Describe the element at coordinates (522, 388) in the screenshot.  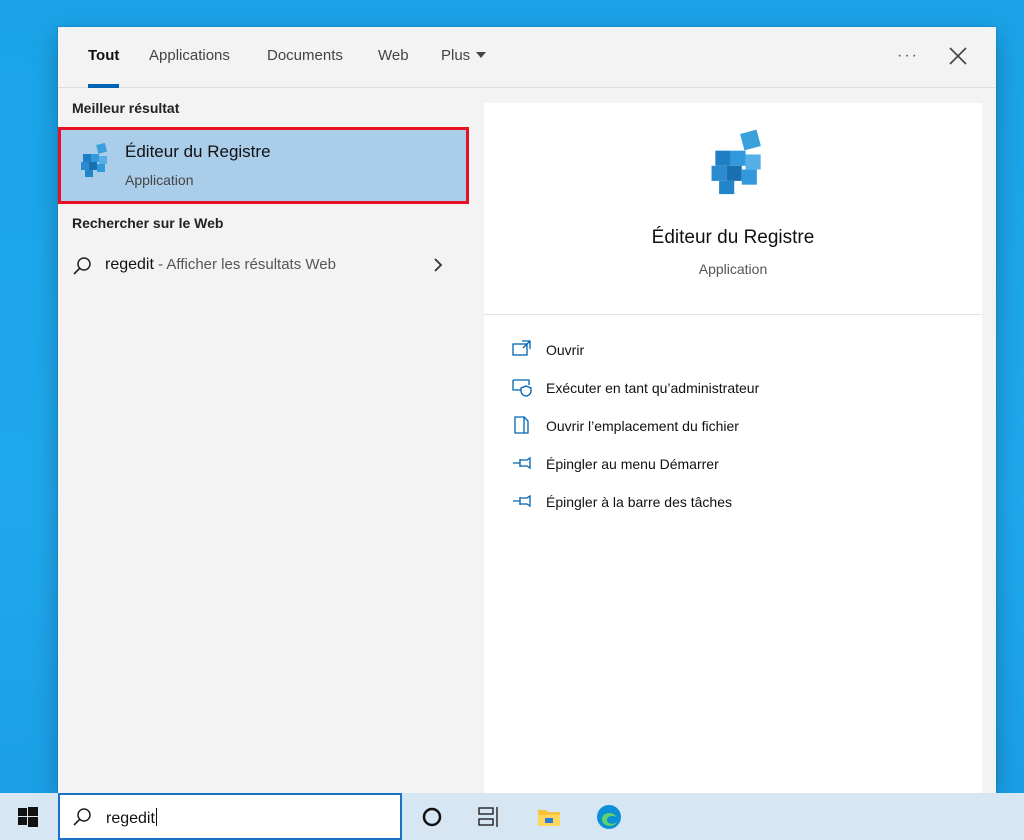
I see `run-as-admin-icon` at that location.